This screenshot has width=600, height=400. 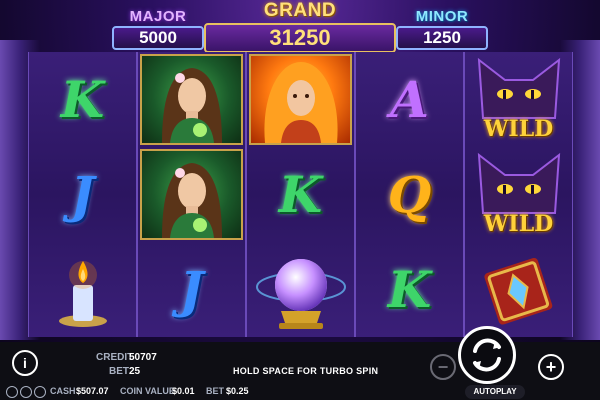 What do you see at coordinates (518, 289) in the screenshot?
I see `spellbook-icon` at bounding box center [518, 289].